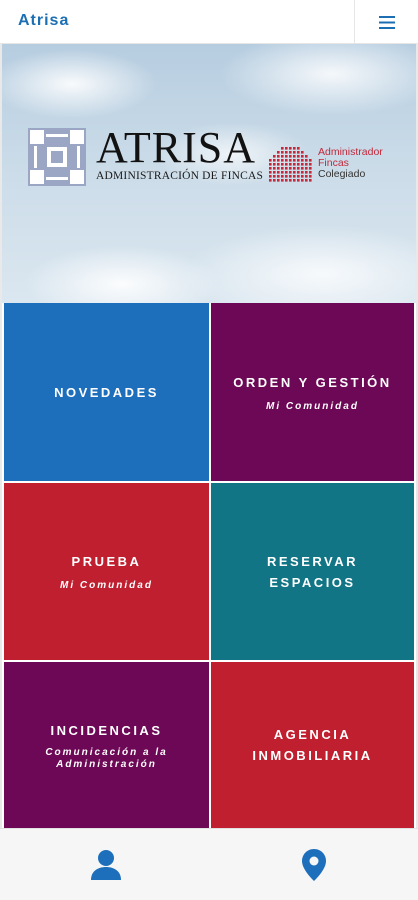 The height and width of the screenshot is (900, 418). What do you see at coordinates (180, 176) in the screenshot?
I see `brand-subtitle: ADMINISTRACIÓN DE FINCAS` at bounding box center [180, 176].